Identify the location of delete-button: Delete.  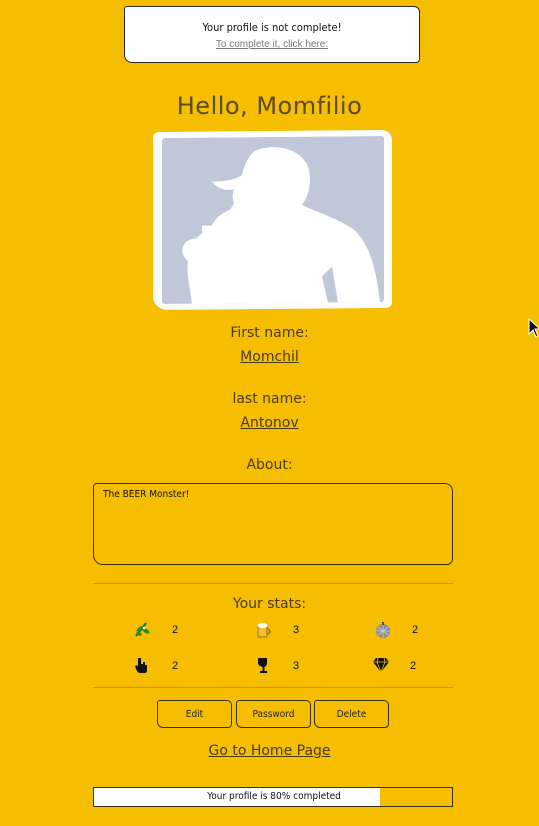
(351, 714).